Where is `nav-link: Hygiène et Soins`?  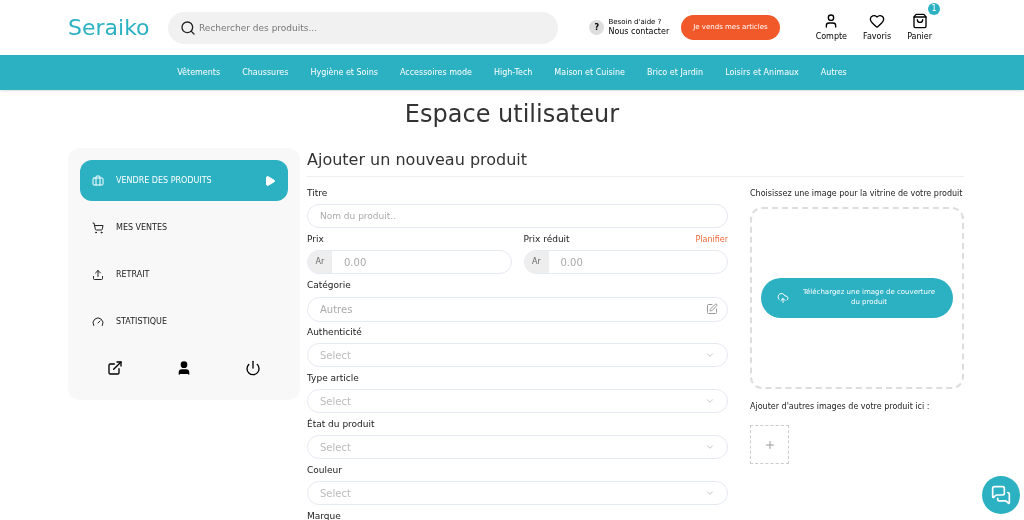
nav-link: Hygiène et Soins is located at coordinates (344, 72).